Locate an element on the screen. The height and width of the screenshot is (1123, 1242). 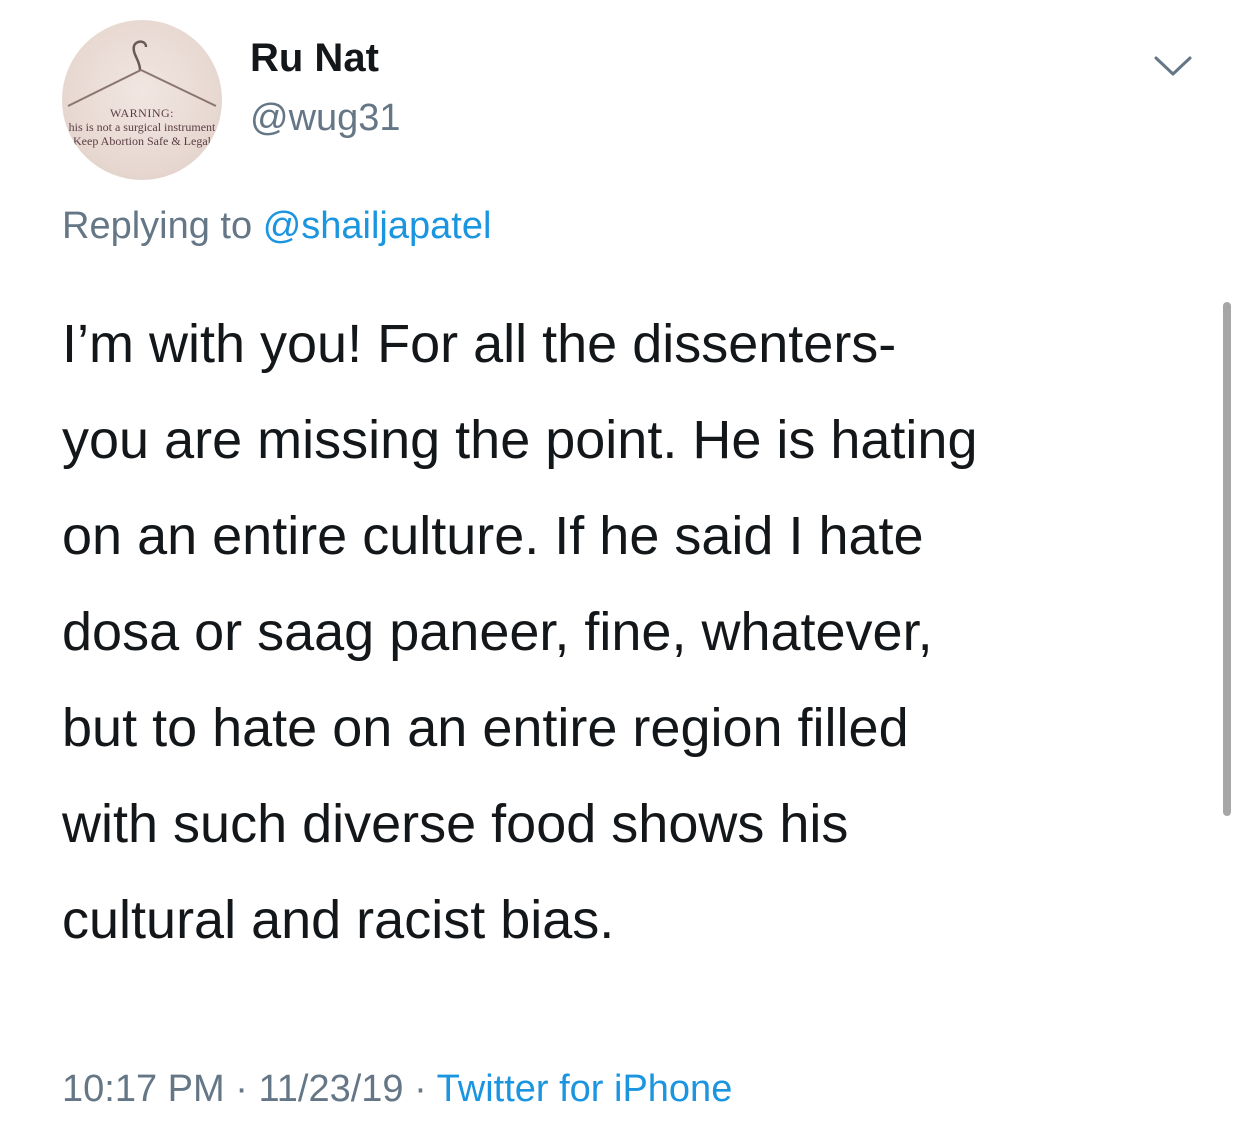
avatar-text-line-2: Keep Abortion Safe & Legal is located at coordinates (142, 141).